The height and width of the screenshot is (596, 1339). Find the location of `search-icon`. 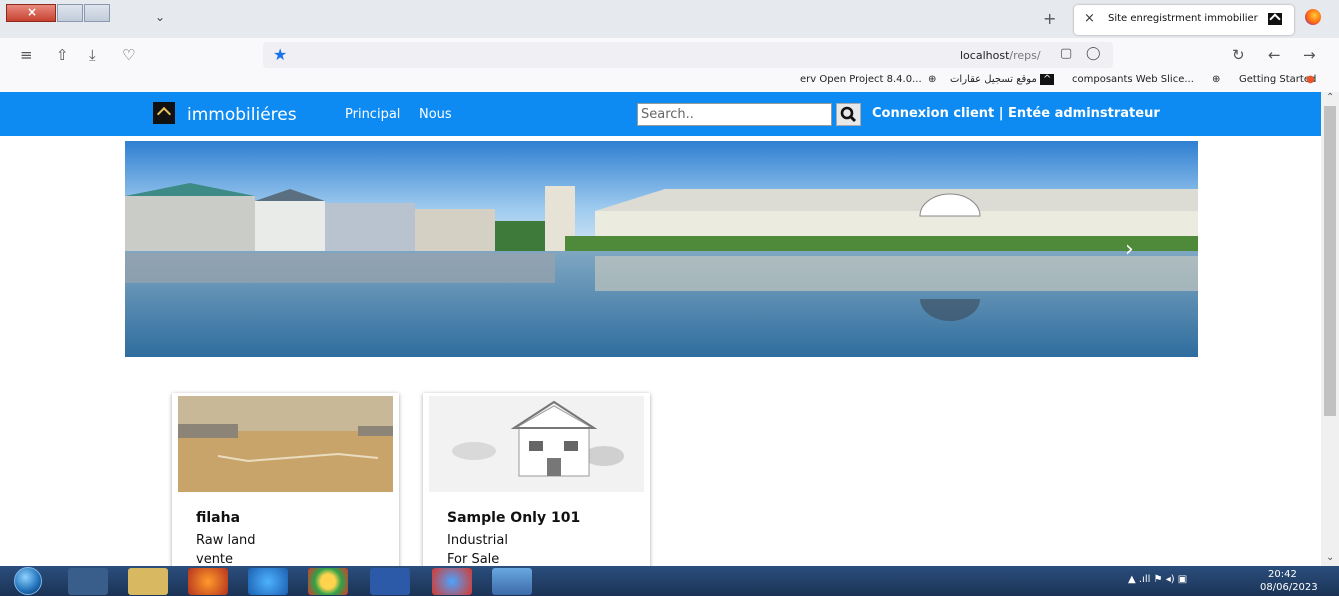

search-icon is located at coordinates (848, 114).